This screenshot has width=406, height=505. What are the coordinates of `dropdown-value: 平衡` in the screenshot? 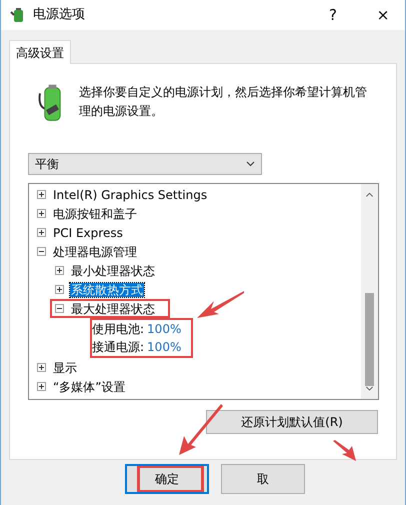 It's located at (47, 164).